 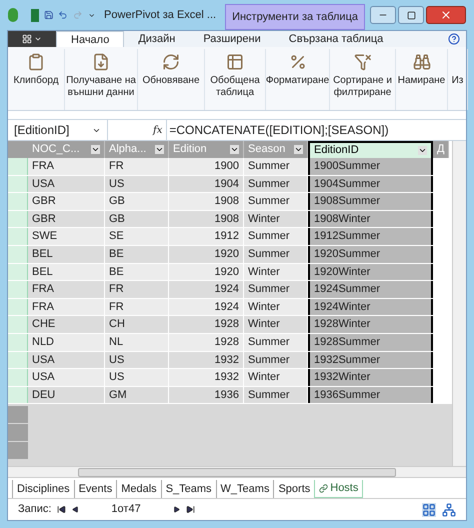 I want to click on ribbon-group-button: Получаване на външни данни, so click(x=101, y=79).